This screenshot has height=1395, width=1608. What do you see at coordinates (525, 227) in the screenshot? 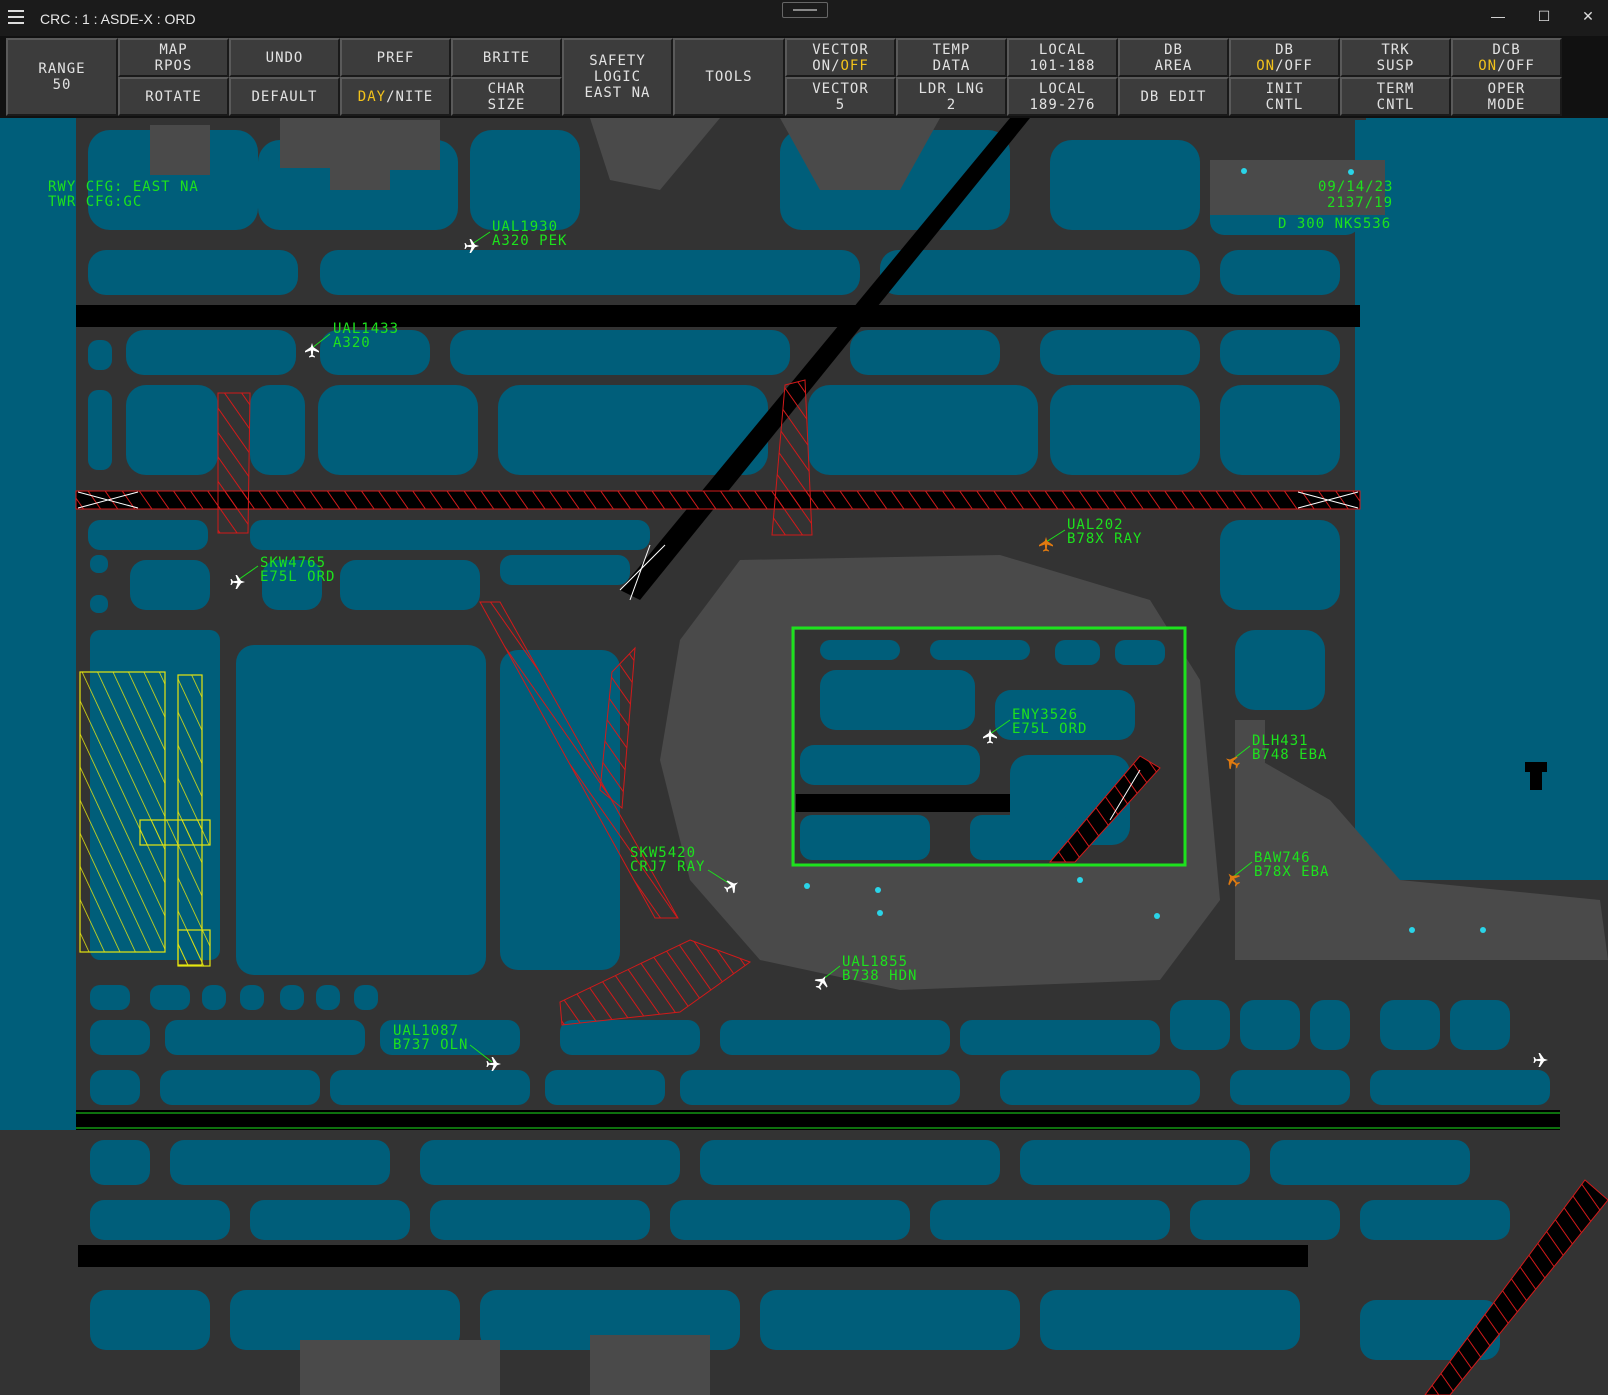
I see `callsign: UAL1930` at bounding box center [525, 227].